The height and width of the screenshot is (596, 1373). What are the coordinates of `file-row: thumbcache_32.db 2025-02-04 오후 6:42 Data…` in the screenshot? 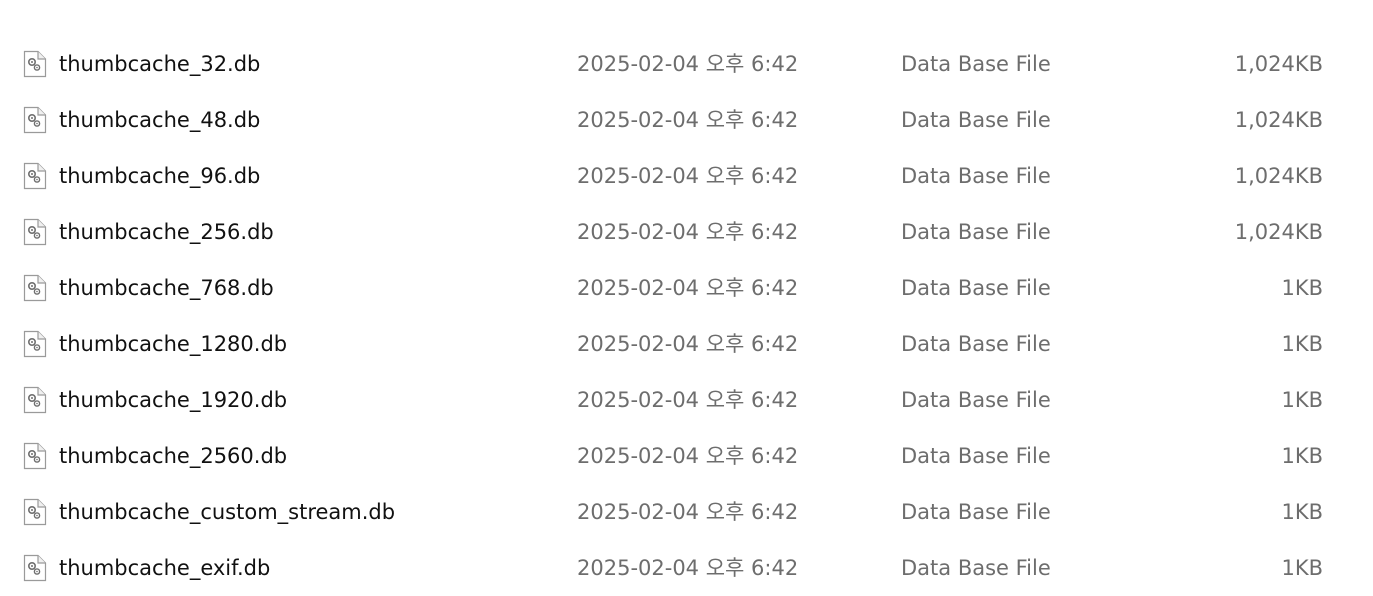 It's located at (686, 64).